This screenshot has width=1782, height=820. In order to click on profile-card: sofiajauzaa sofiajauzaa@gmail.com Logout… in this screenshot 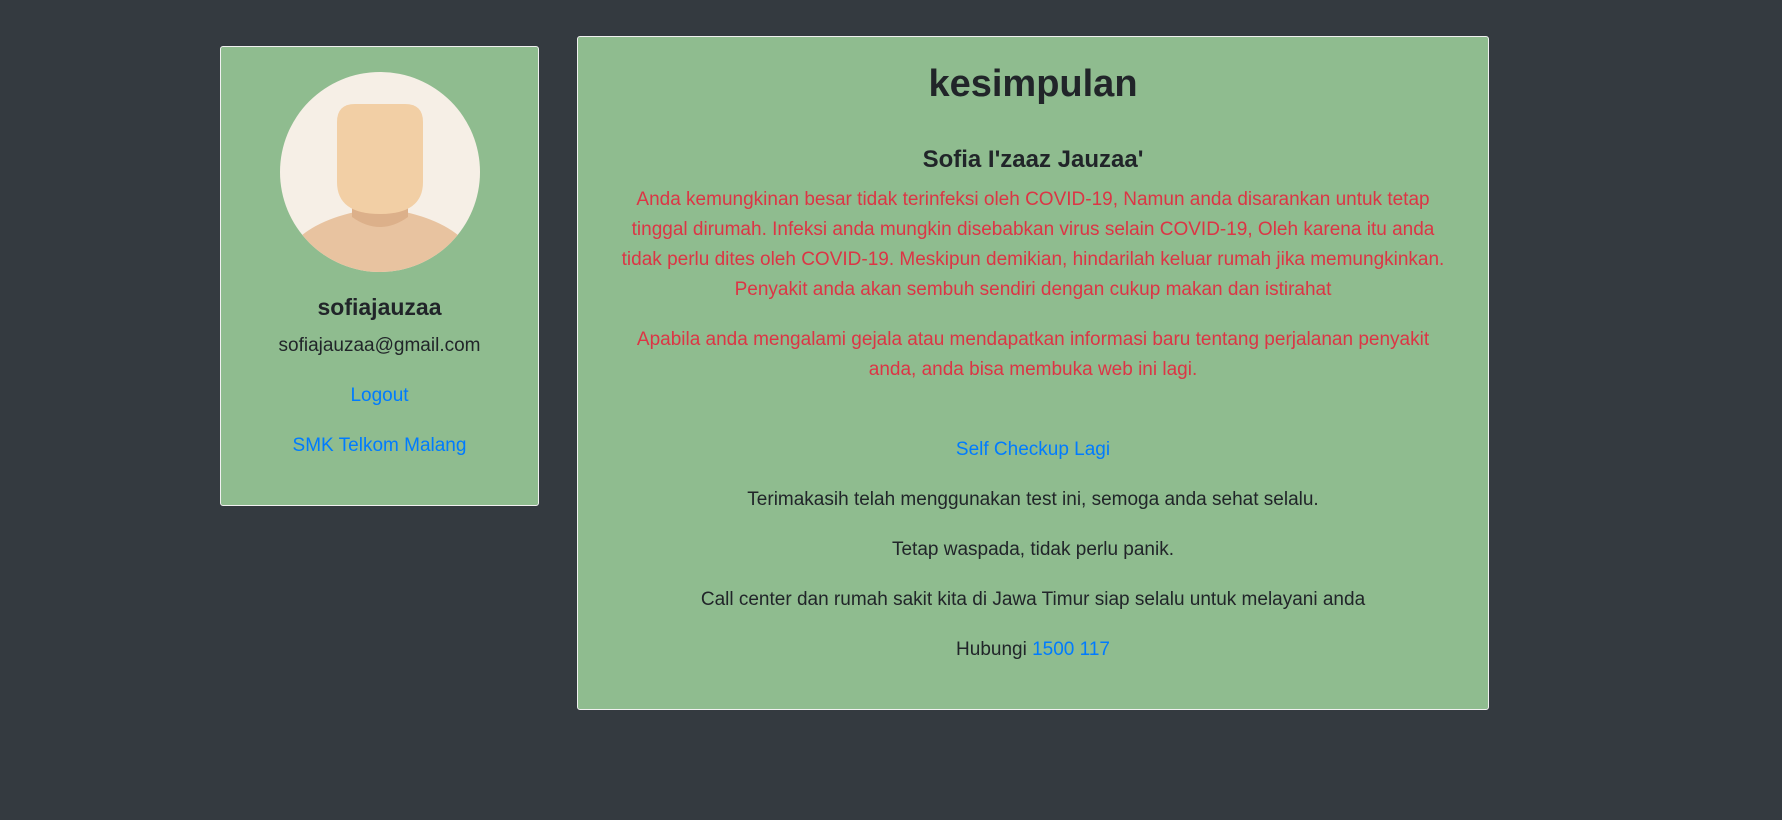, I will do `click(379, 276)`.